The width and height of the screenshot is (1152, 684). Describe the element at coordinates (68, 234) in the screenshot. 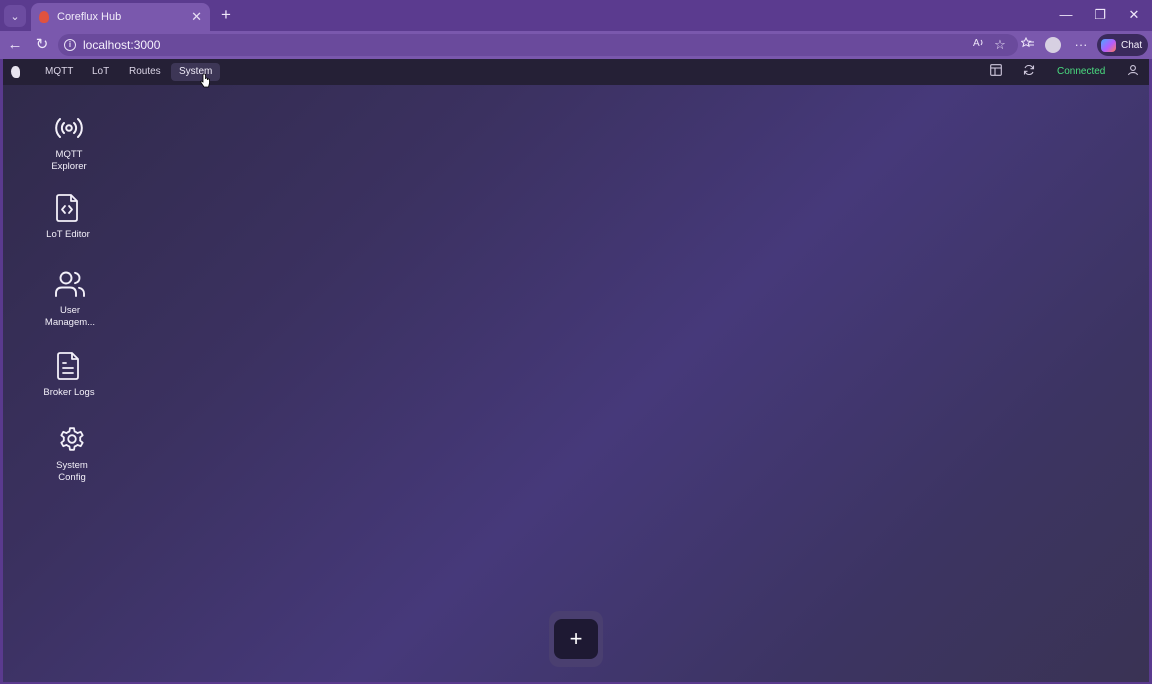

I see `desktop-item-label: LoT Editor` at that location.